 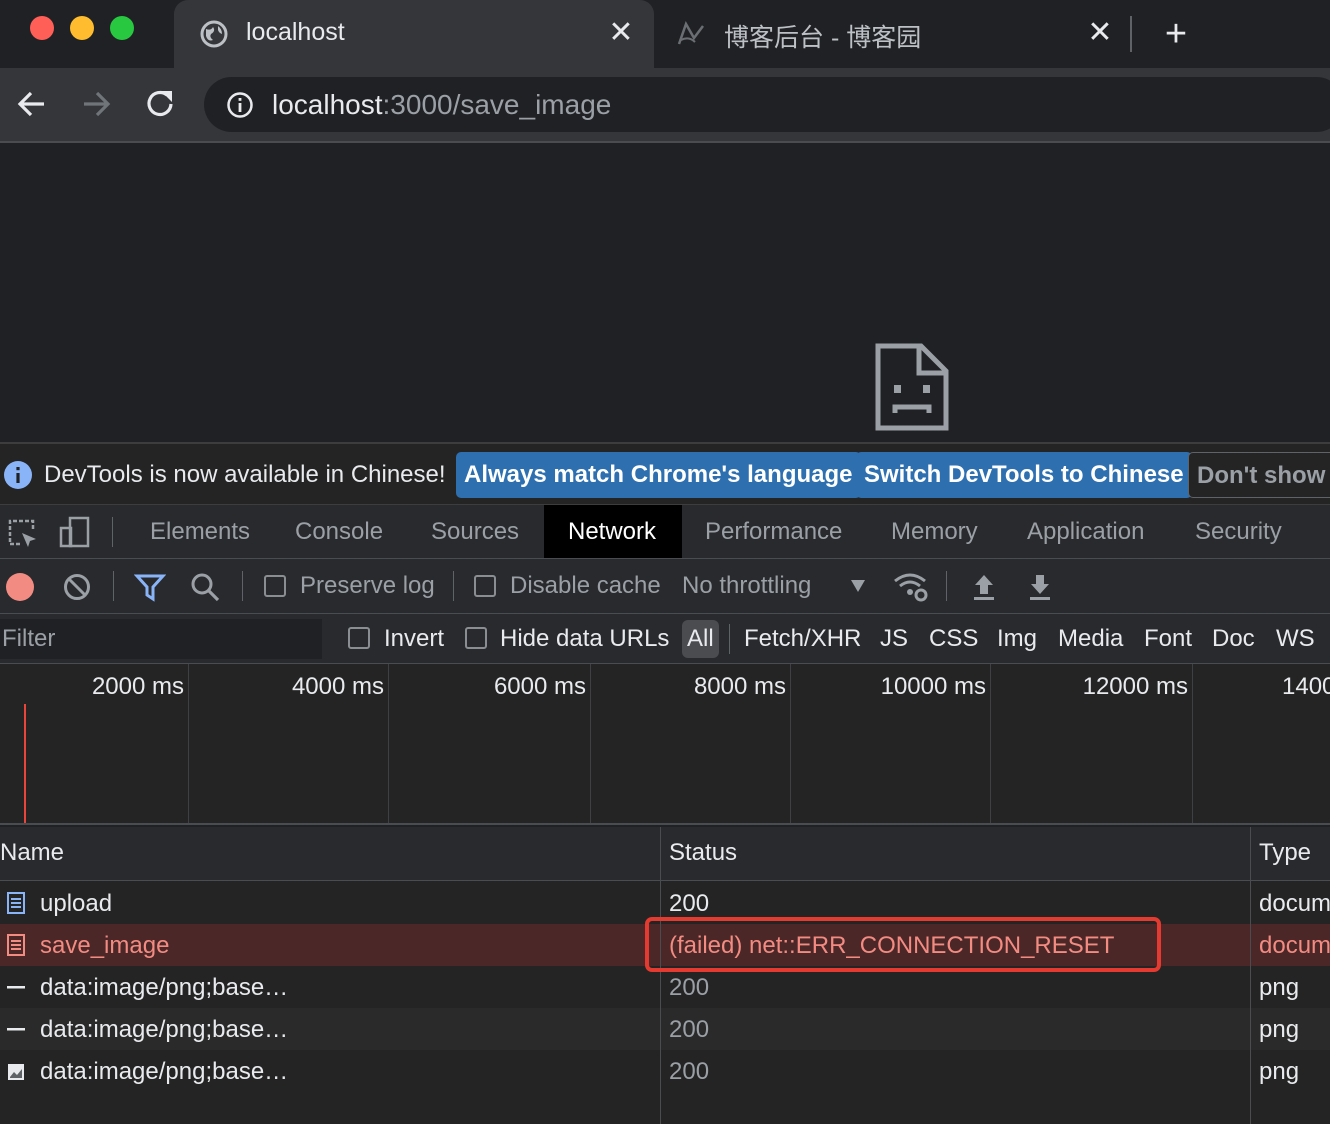 What do you see at coordinates (911, 586) in the screenshot?
I see `network-conditions-icon` at bounding box center [911, 586].